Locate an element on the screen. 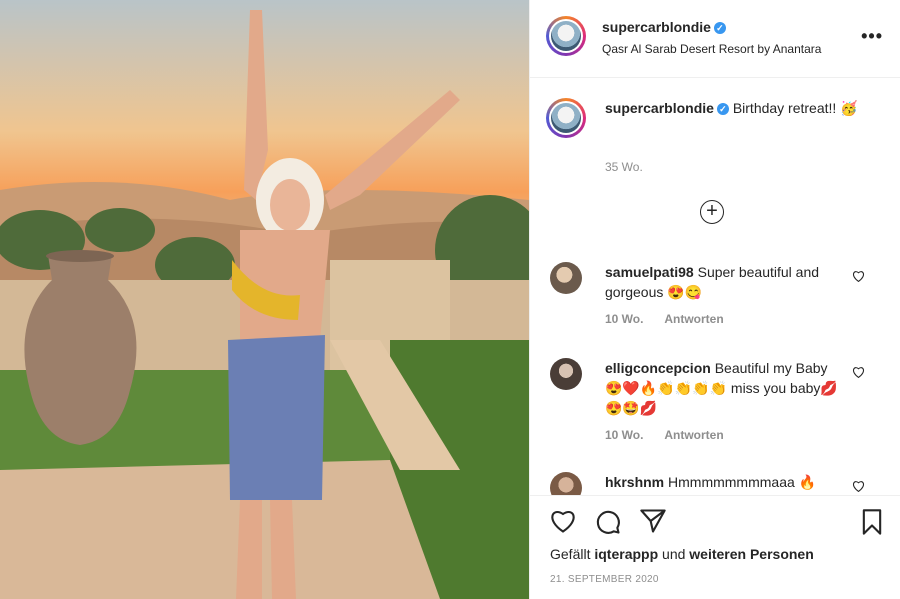  bookmark-icon is located at coordinates (872, 522).